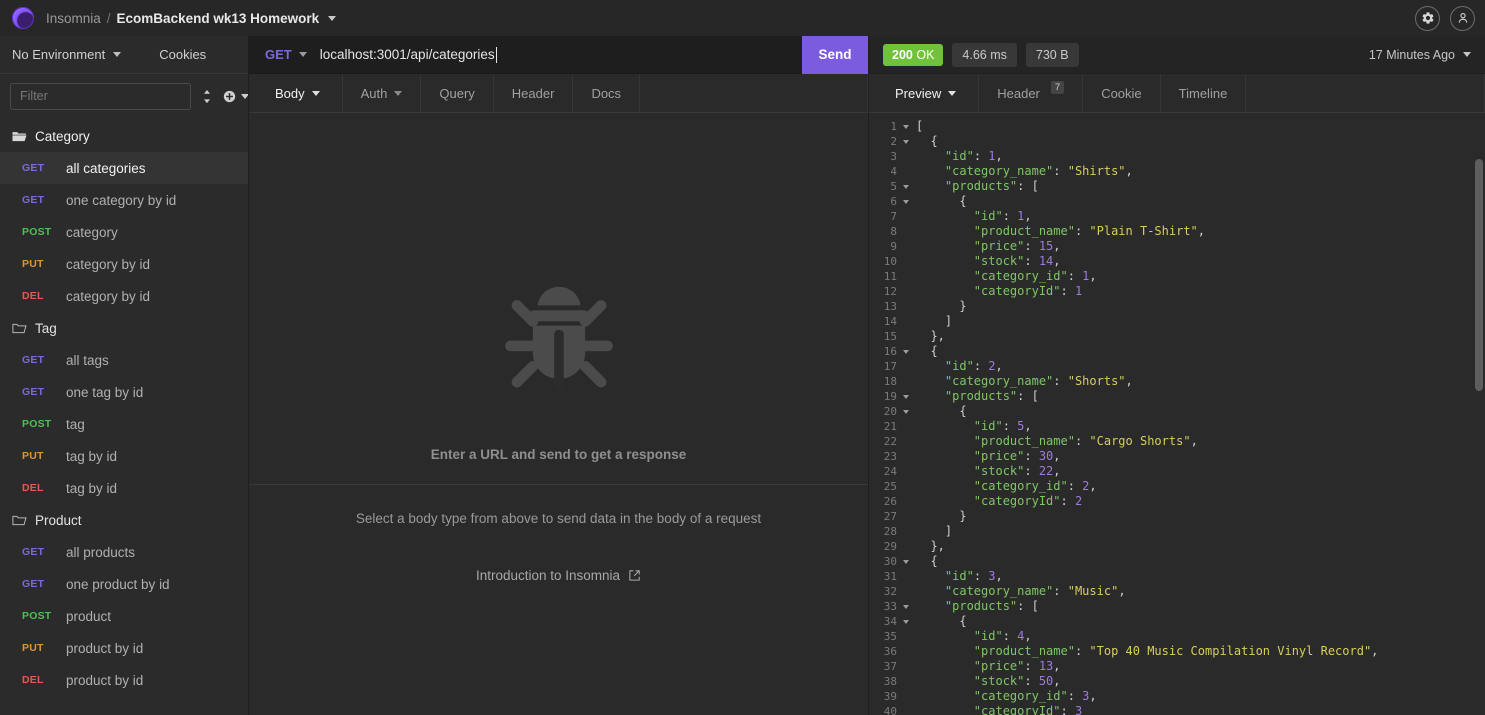  What do you see at coordinates (1177, 201) in the screenshot?
I see `code-line: 6 {` at bounding box center [1177, 201].